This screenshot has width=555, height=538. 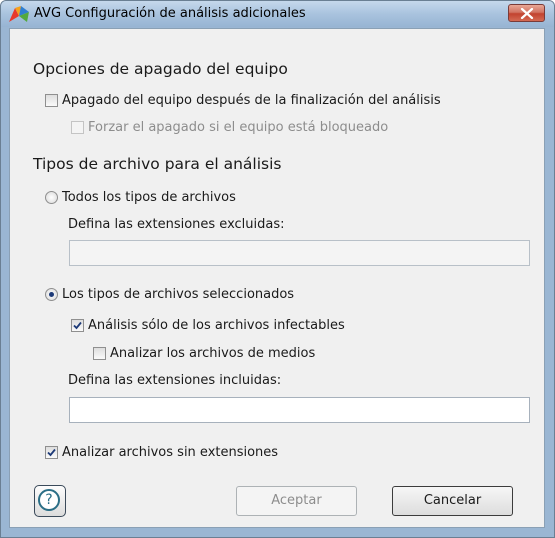 What do you see at coordinates (178, 294) in the screenshot?
I see `selected-file-types-label: Los tipos de archivos seleccionados` at bounding box center [178, 294].